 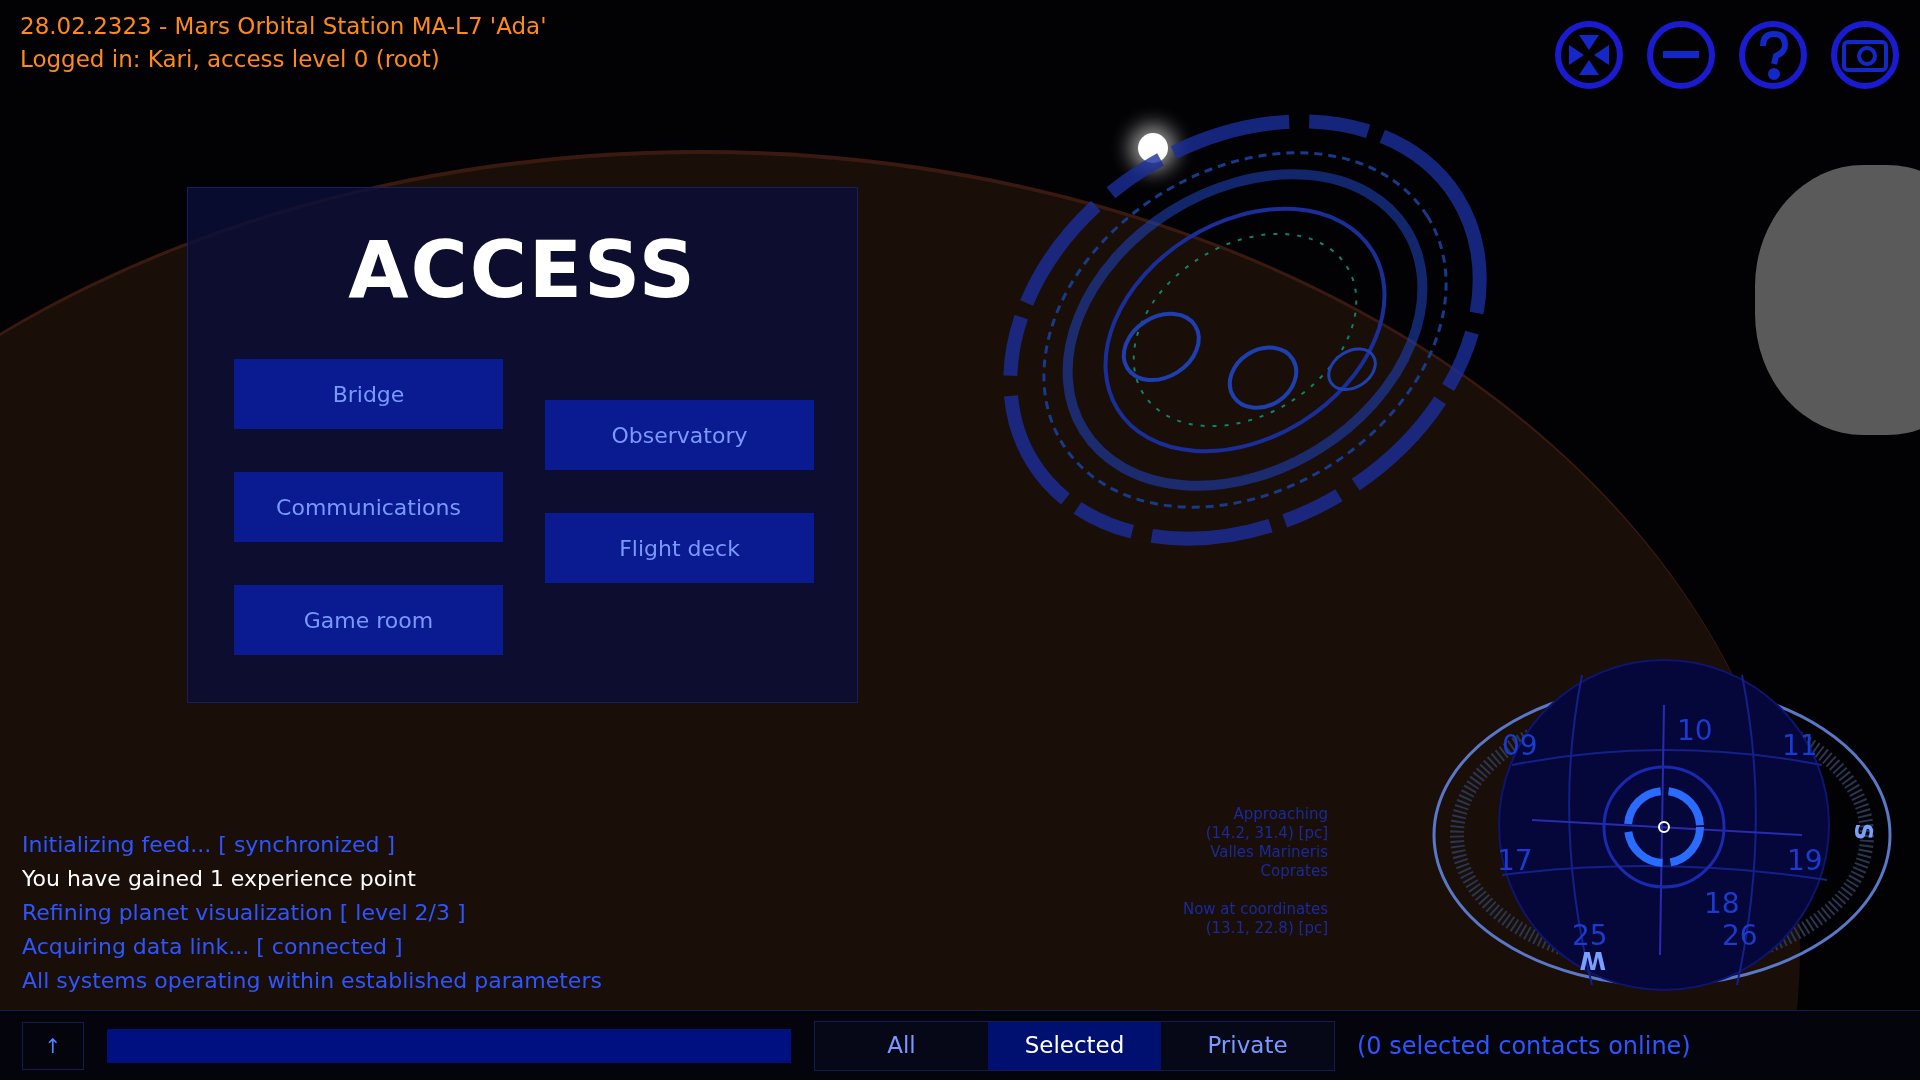 What do you see at coordinates (219, 879) in the screenshot?
I see `log-line: You have gained 1 experience point` at bounding box center [219, 879].